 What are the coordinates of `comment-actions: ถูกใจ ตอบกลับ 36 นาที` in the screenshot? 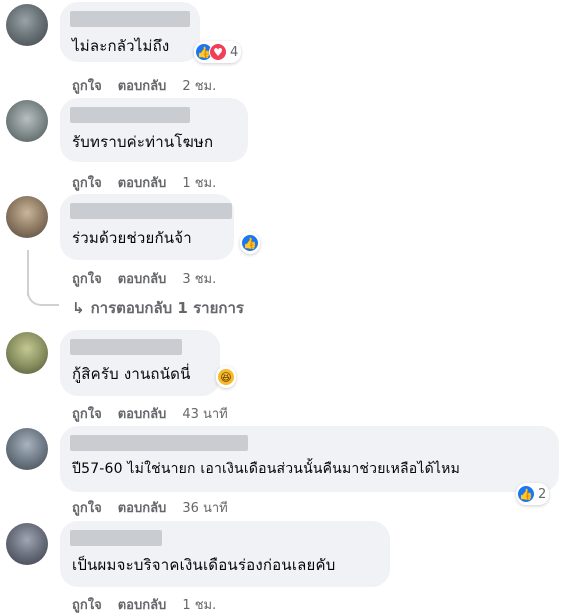 It's located at (150, 507).